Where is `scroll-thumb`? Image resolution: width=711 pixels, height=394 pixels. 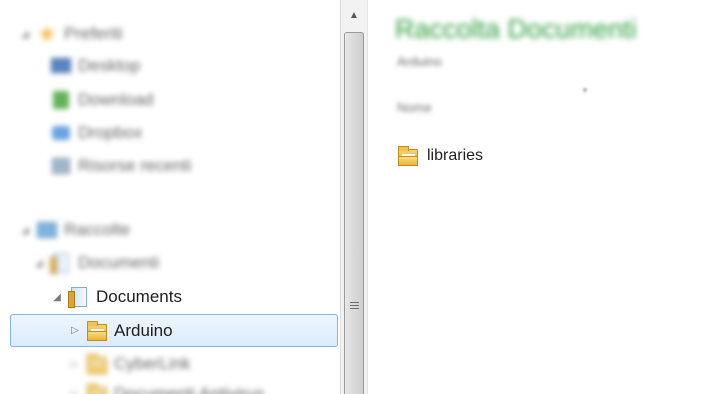
scroll-thumb is located at coordinates (354, 213).